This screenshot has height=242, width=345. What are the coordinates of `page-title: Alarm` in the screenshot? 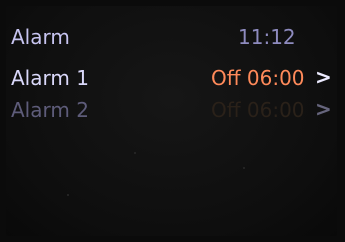 It's located at (40, 37).